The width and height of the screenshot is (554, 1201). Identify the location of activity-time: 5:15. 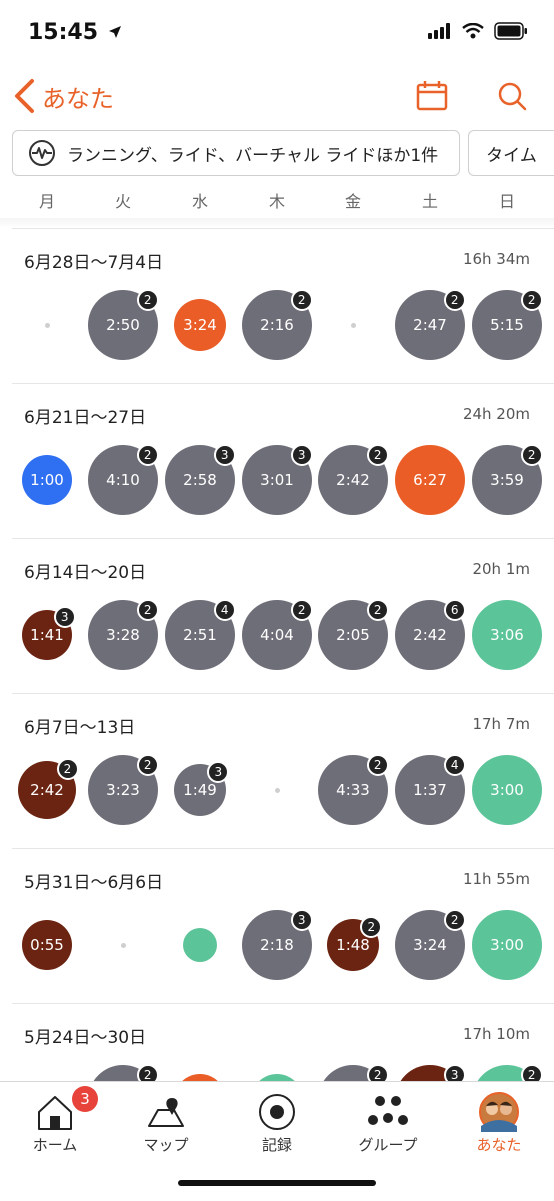
(507, 325).